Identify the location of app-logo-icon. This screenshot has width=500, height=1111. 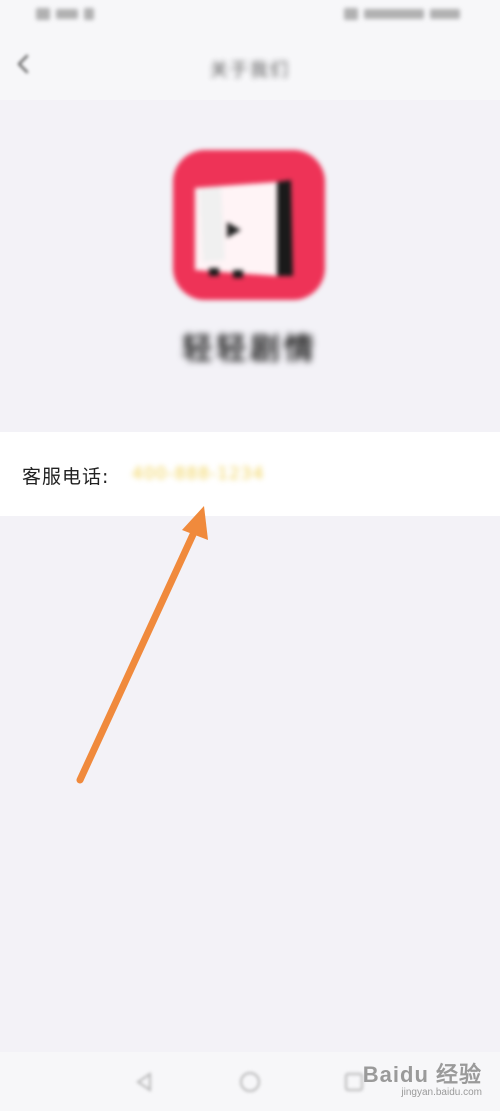
(249, 225).